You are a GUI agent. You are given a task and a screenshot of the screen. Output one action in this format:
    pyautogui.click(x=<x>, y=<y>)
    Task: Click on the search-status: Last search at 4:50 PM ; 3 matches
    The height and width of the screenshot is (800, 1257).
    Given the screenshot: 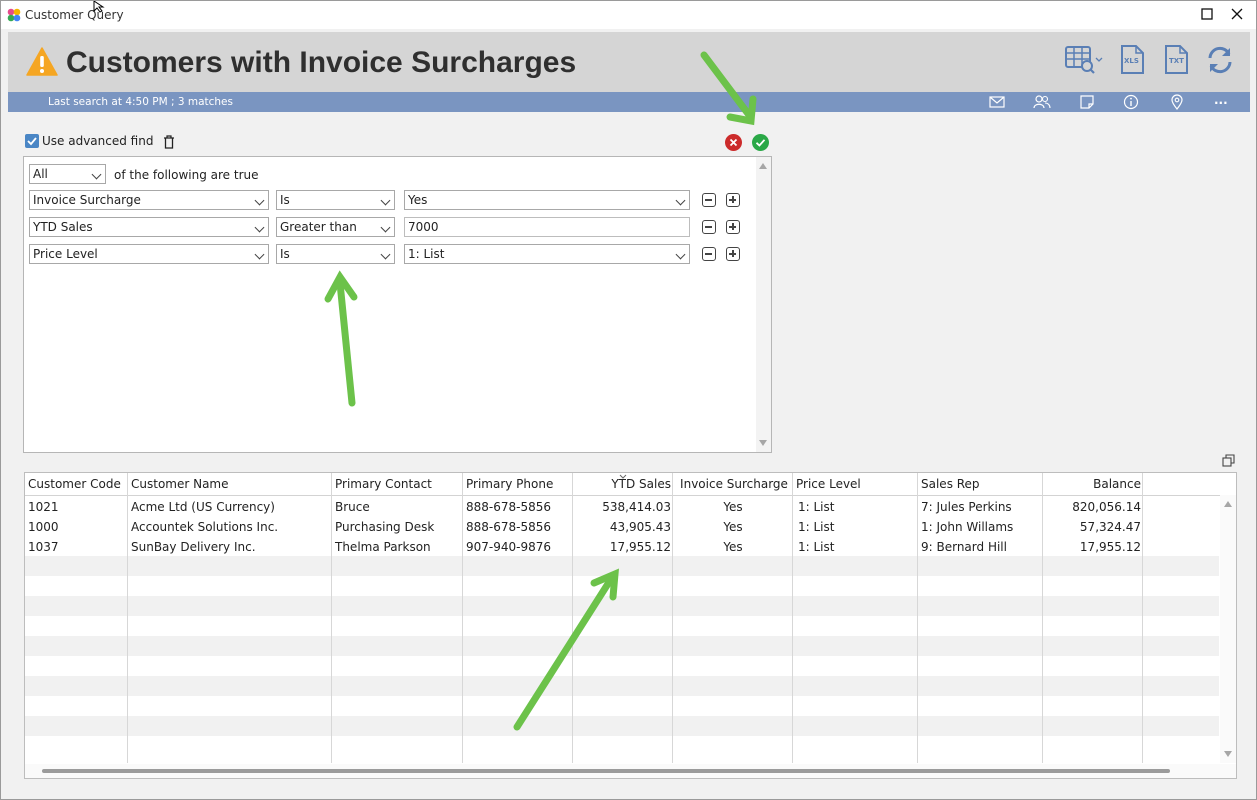 What is the action you would take?
    pyautogui.click(x=140, y=102)
    